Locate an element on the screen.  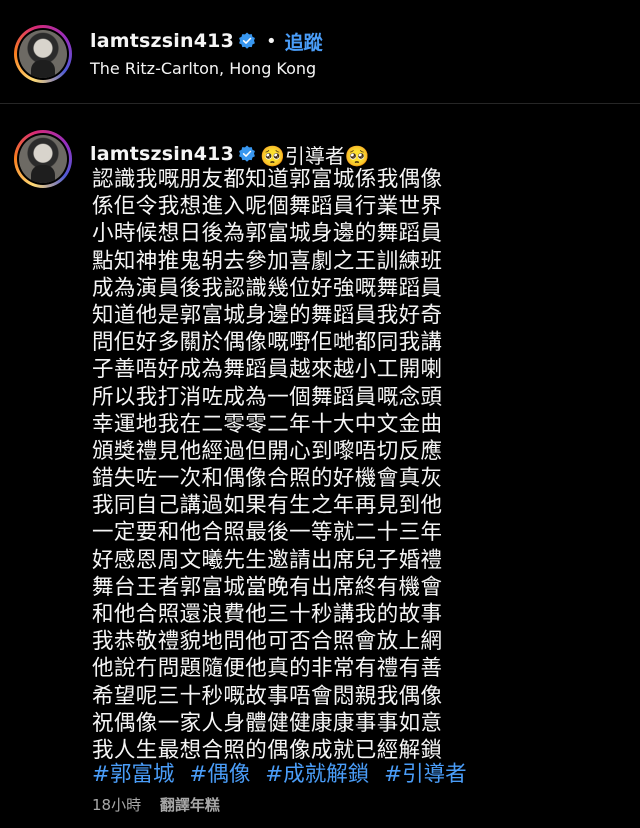
caption-line: 係佢令我想進入呢個舞蹈員行業世界 is located at coordinates (267, 207).